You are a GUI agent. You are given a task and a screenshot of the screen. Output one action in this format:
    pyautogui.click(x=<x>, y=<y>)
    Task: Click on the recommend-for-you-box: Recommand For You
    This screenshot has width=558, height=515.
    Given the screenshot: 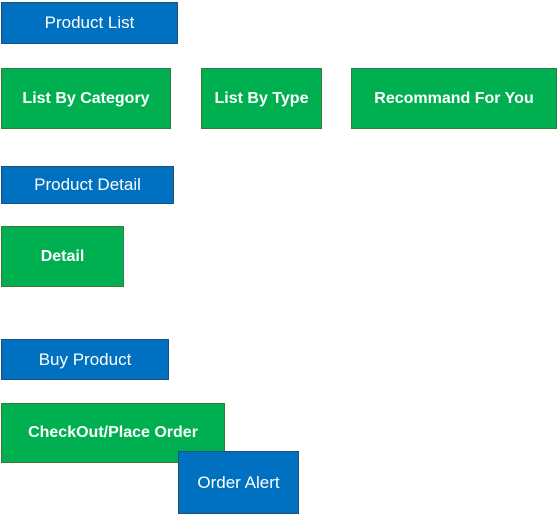 What is the action you would take?
    pyautogui.click(x=454, y=98)
    